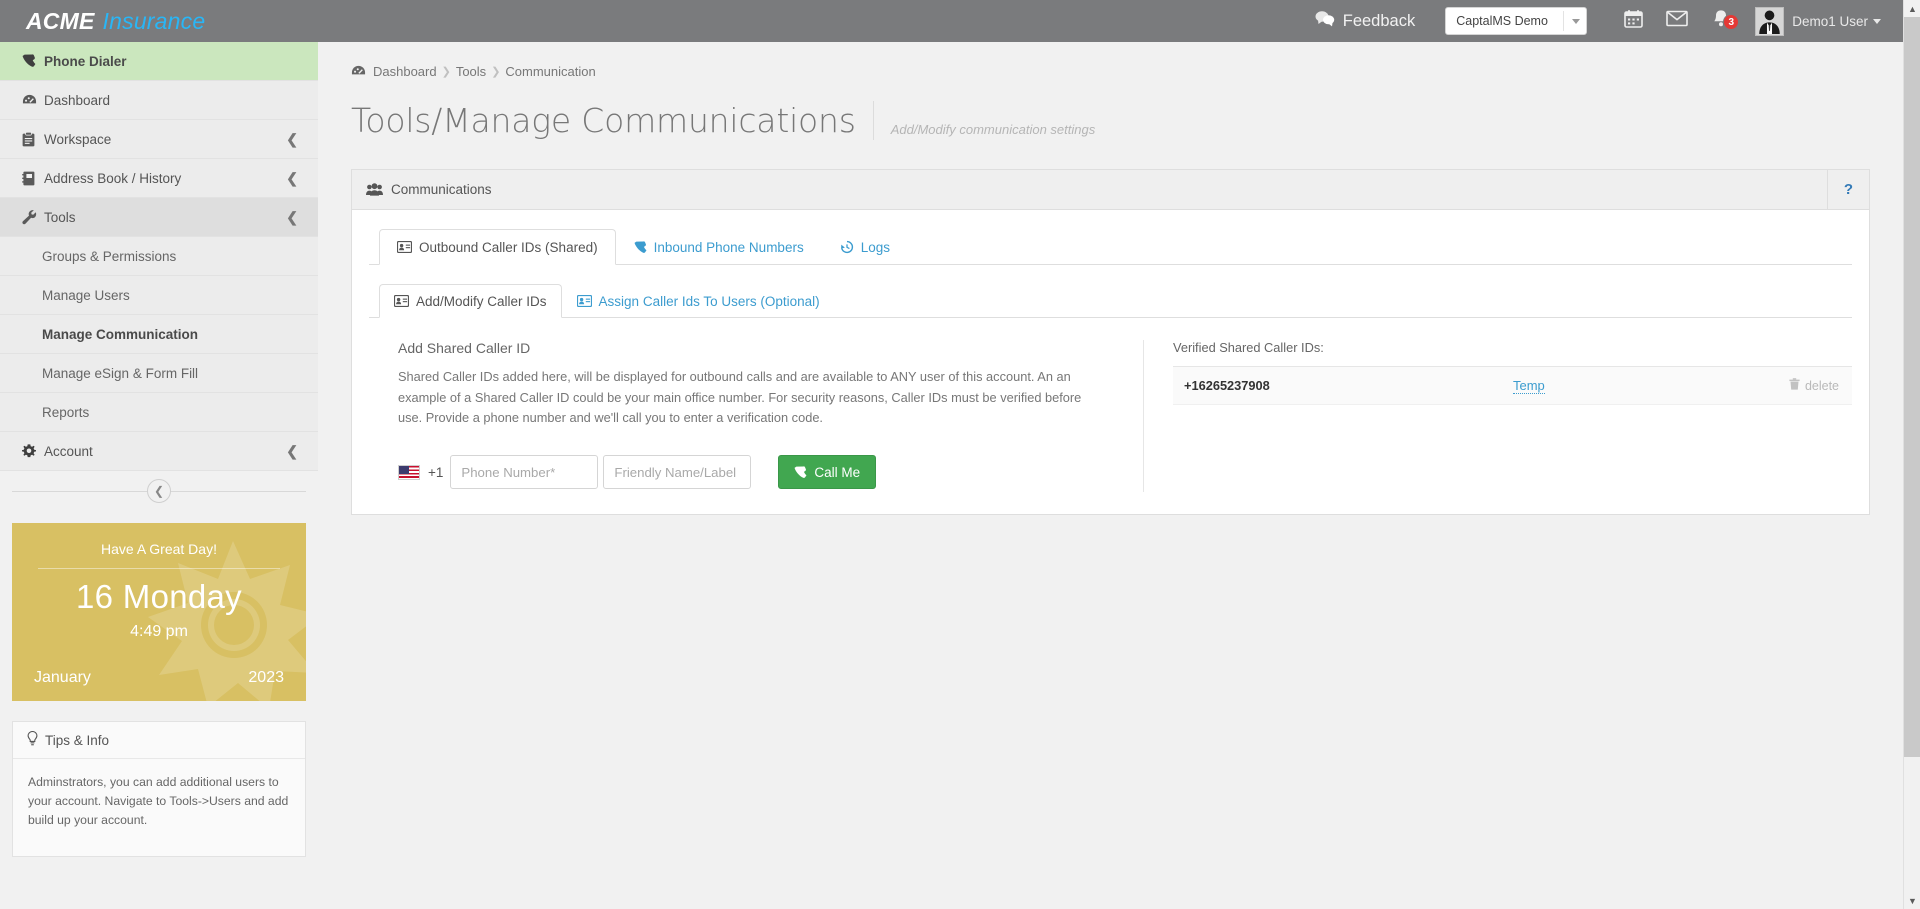 The height and width of the screenshot is (909, 1920). I want to click on table-row: +16265237908 Temp delete, so click(1512, 386).